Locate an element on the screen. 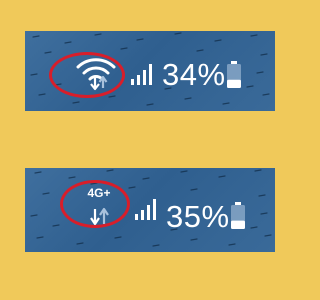  battery-percent-text: 34% is located at coordinates (194, 74).